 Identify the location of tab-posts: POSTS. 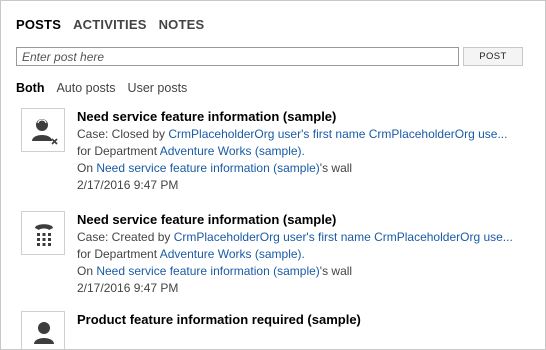
(38, 24).